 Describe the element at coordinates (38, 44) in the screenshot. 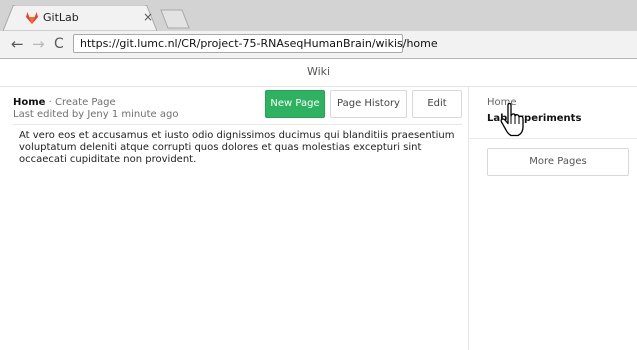

I see `forward-arrow-icon: →` at that location.